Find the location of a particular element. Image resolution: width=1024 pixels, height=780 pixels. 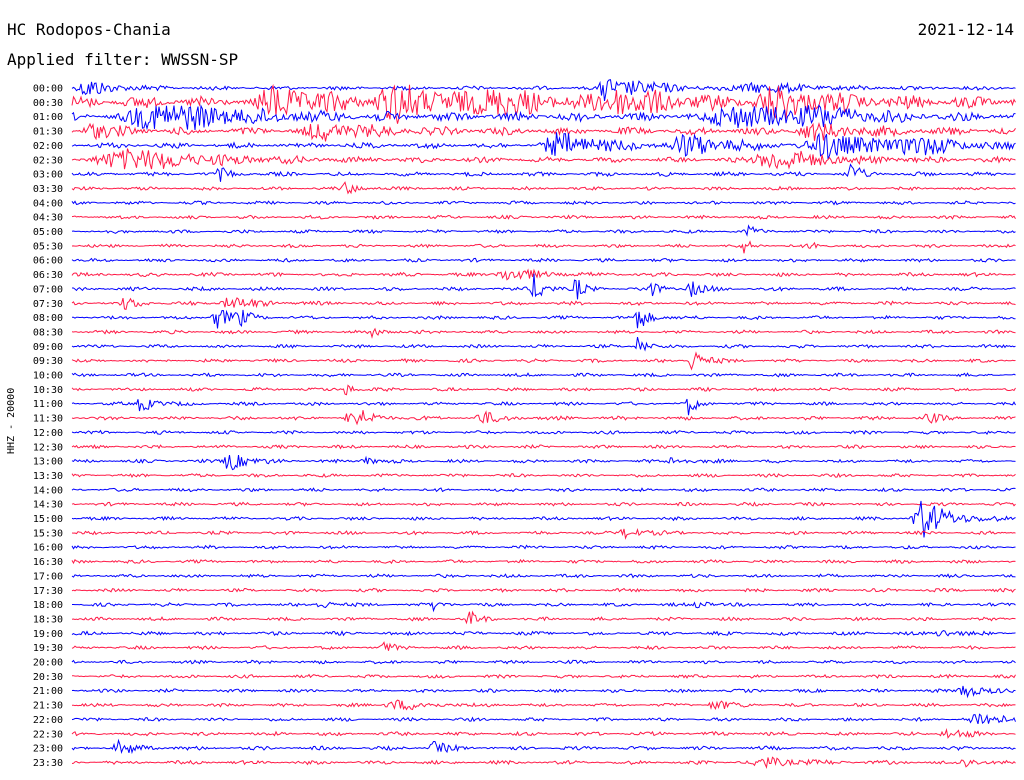

row-time-label: 12:00 is located at coordinates (48, 433).